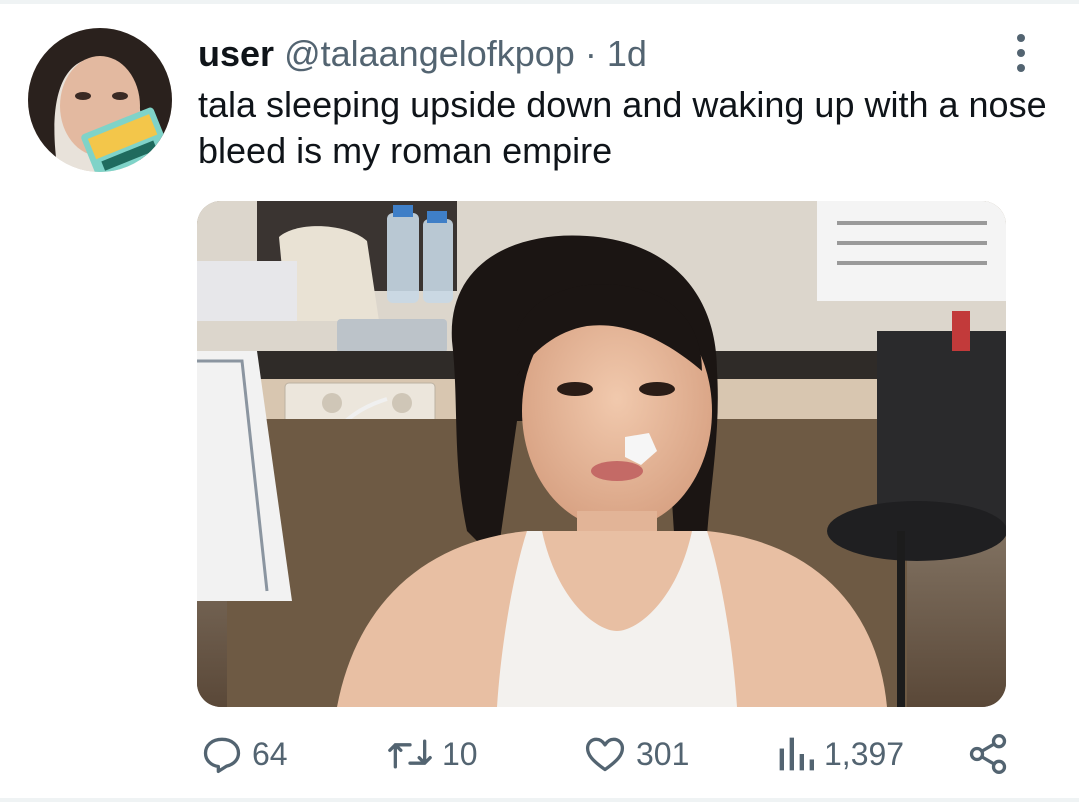 This screenshot has height=802, width=1079. I want to click on user-handle: @talaangelofkpop, so click(429, 53).